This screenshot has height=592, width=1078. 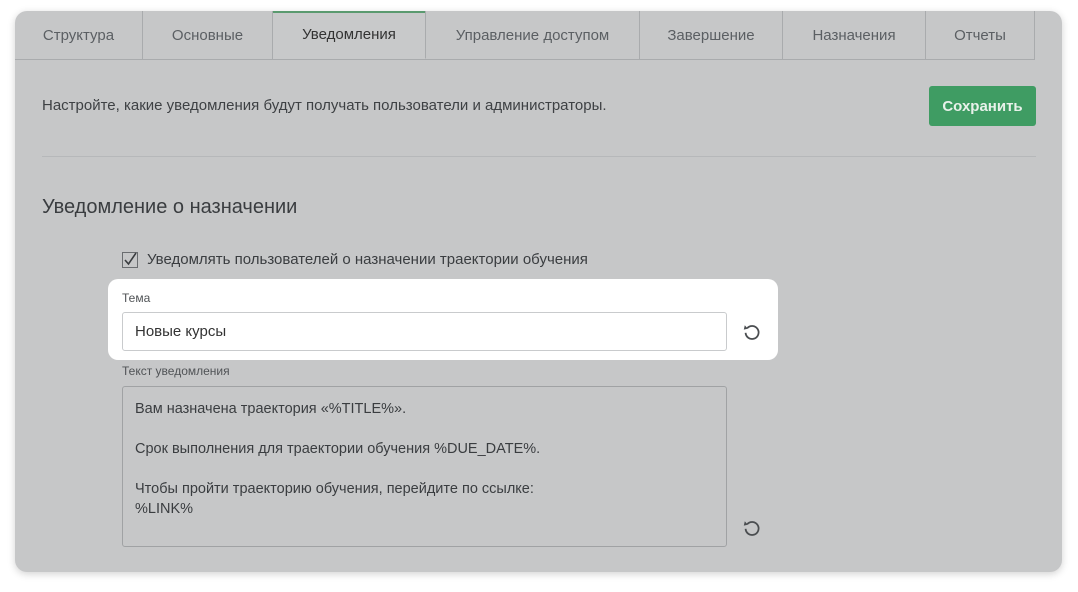 What do you see at coordinates (79, 35) in the screenshot?
I see `tab-structure: Структура` at bounding box center [79, 35].